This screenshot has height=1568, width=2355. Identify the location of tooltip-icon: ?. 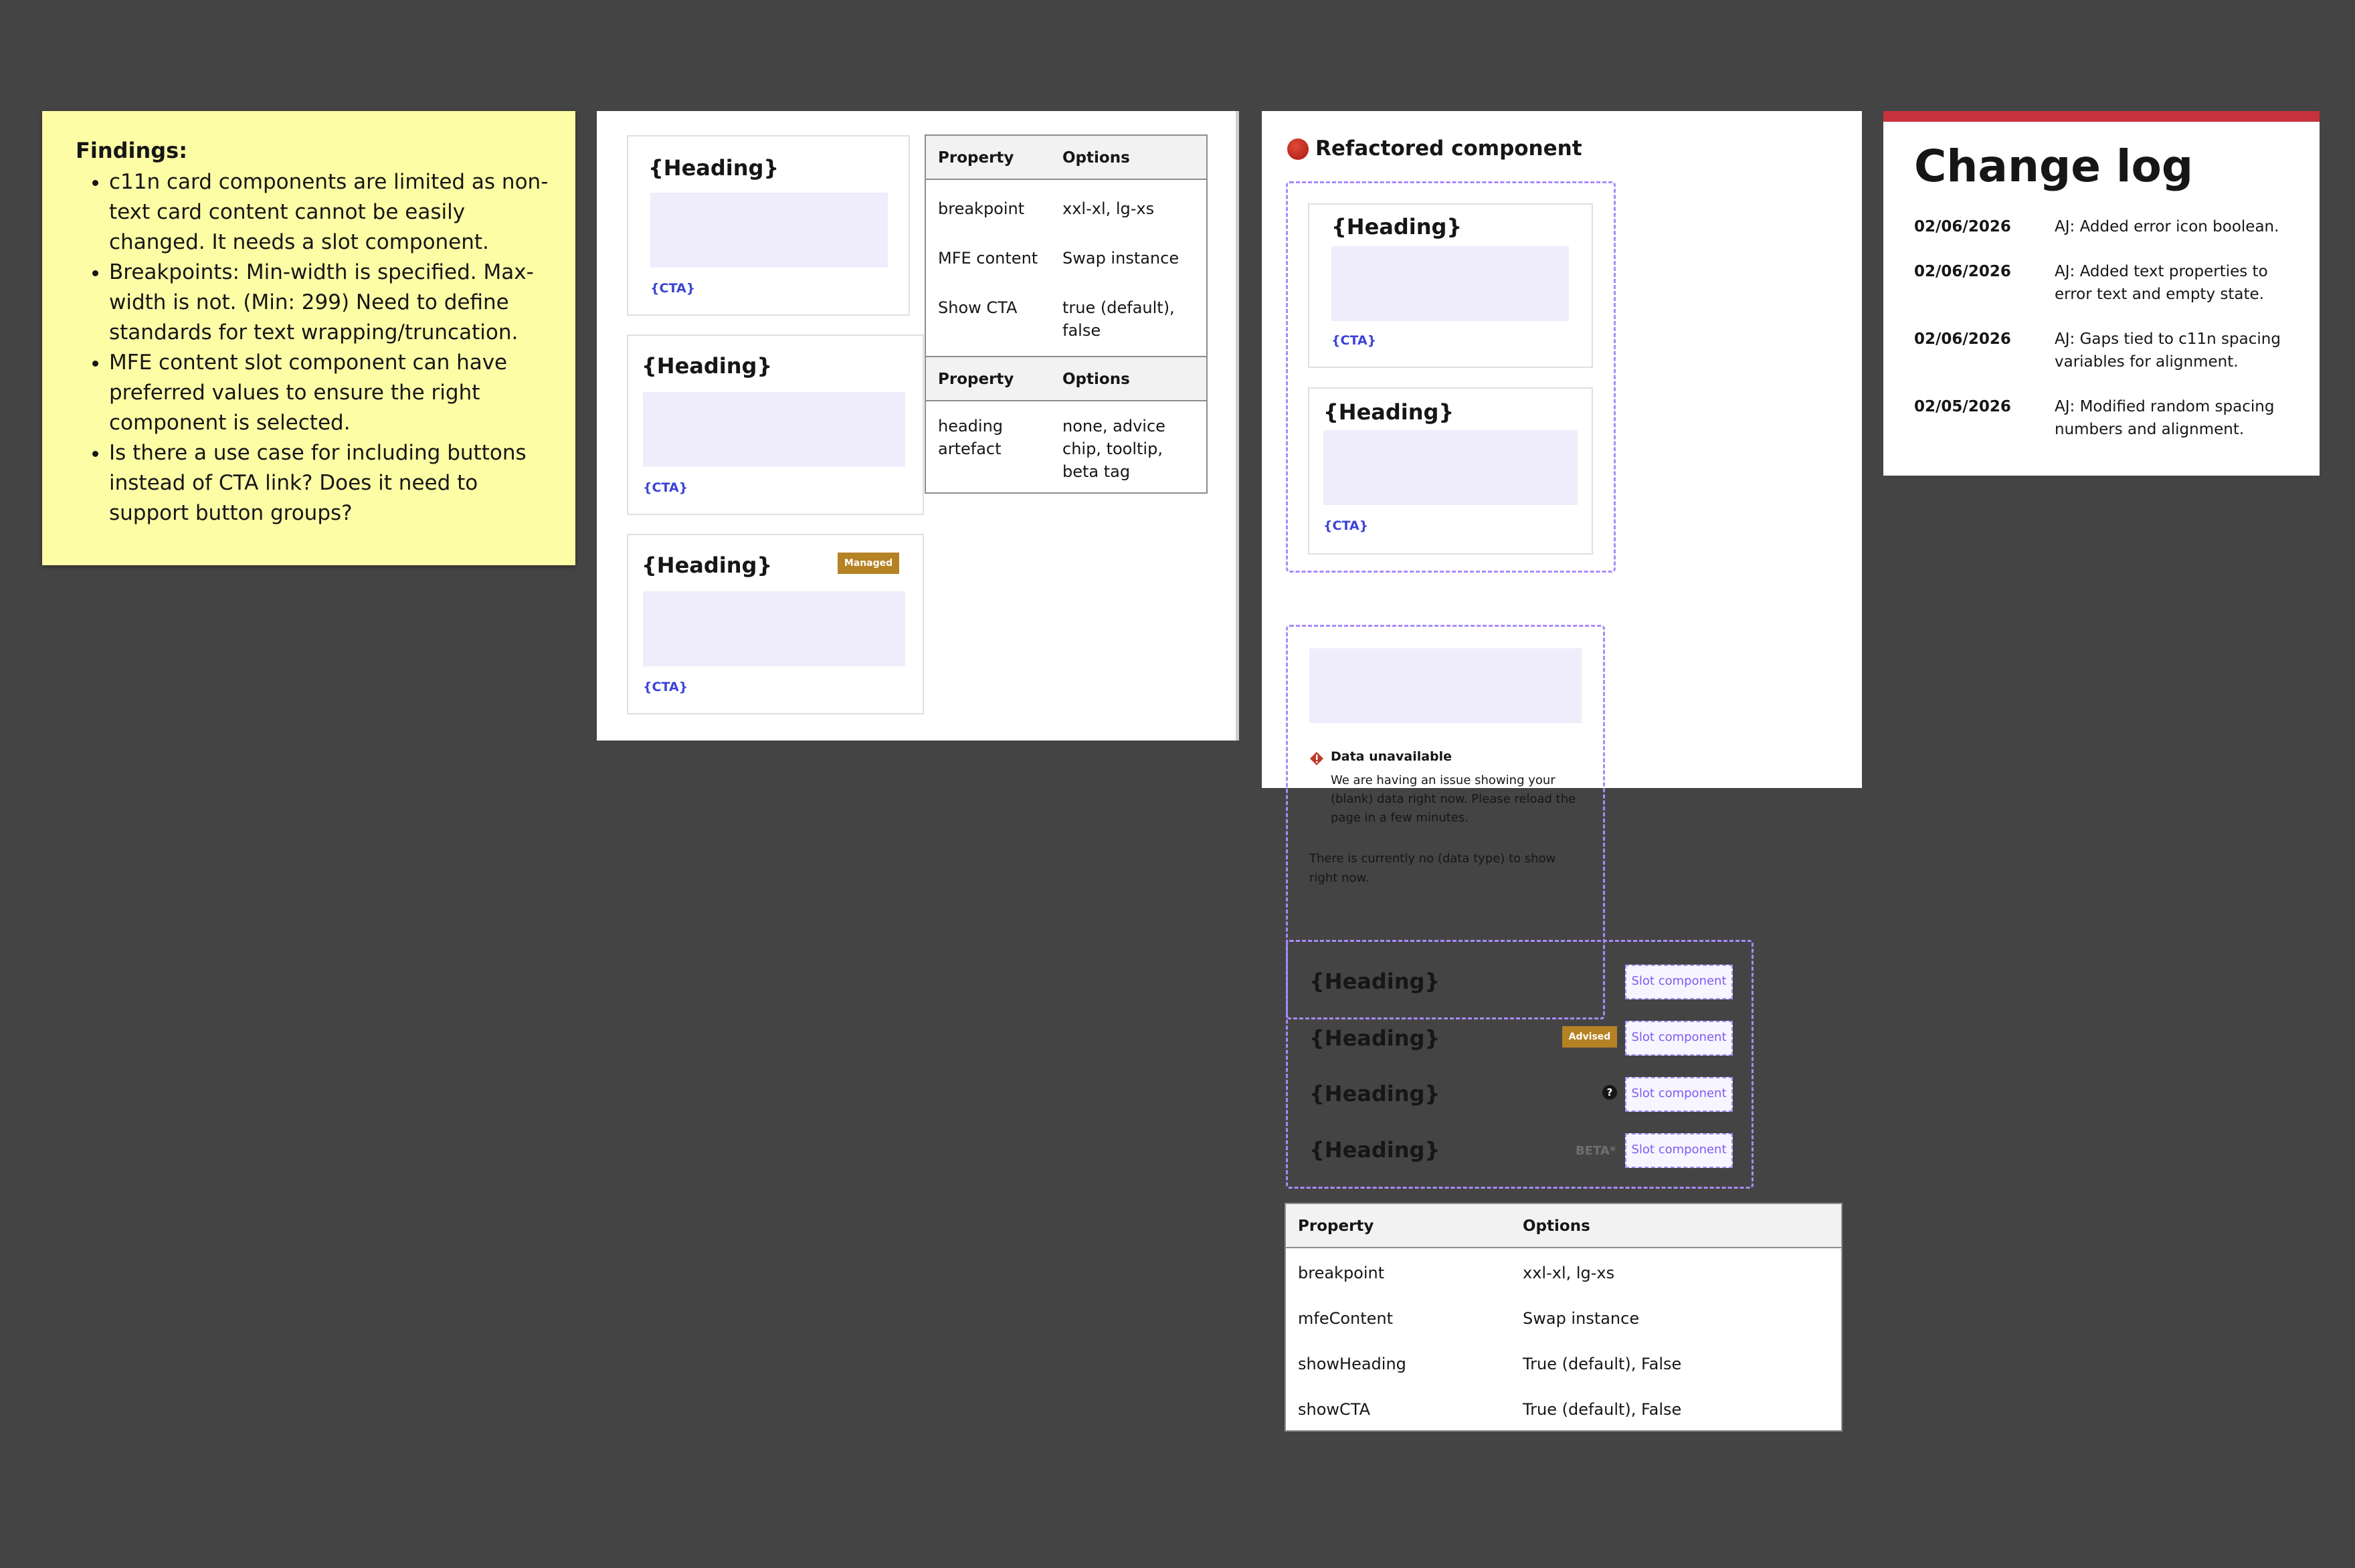
(1609, 1092).